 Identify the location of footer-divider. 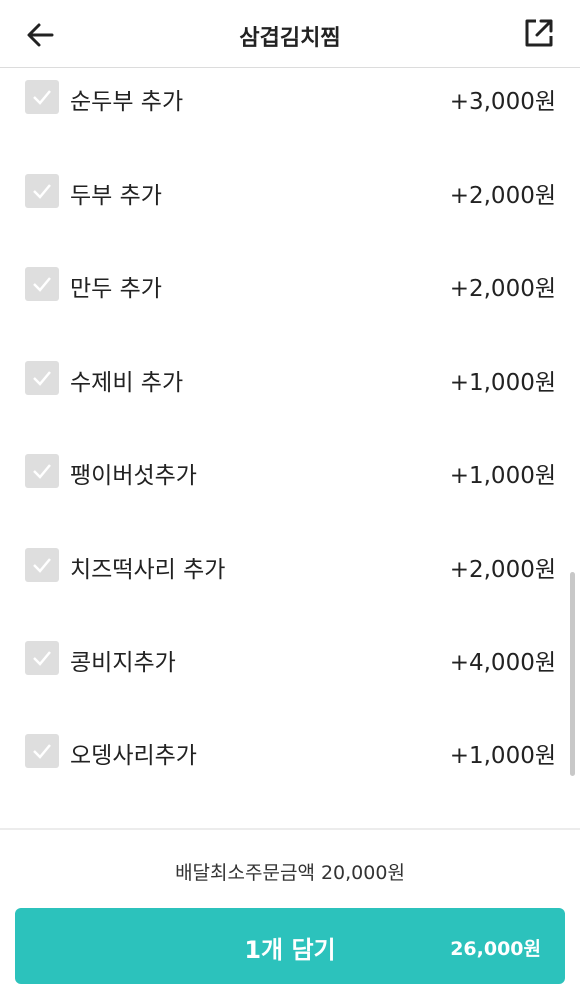
(290, 829).